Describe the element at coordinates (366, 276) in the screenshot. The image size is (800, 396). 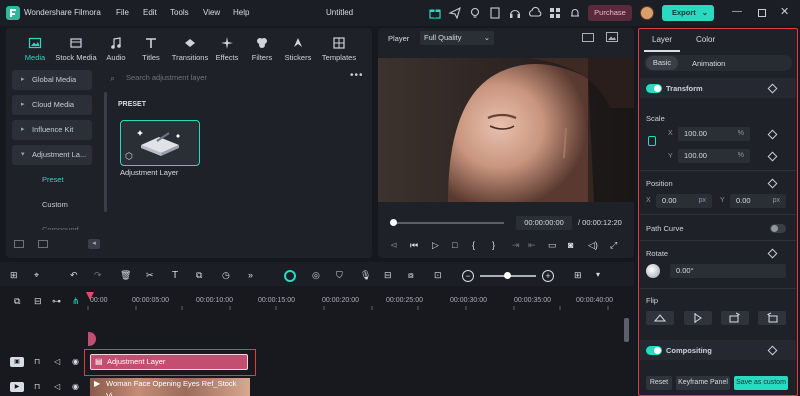
I see `microphone-icon: 🎙` at that location.